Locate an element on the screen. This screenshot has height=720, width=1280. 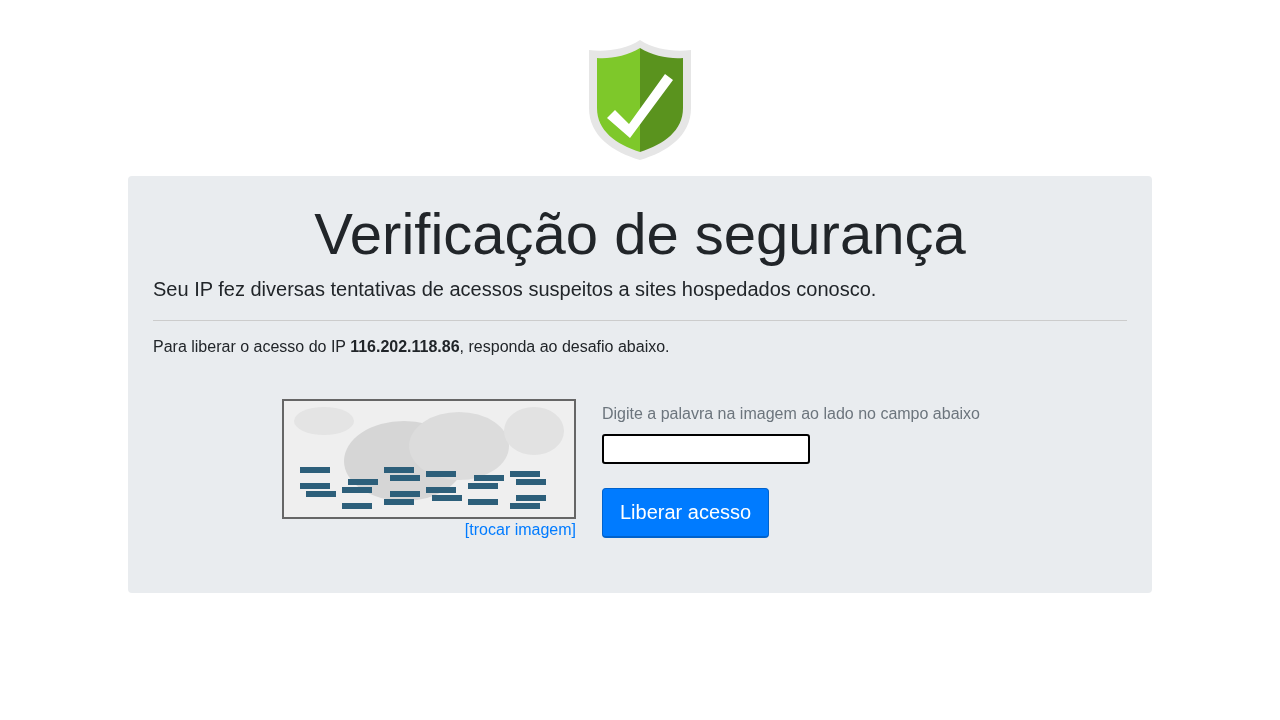
change-image-link: [trocar imagem] is located at coordinates (520, 529).